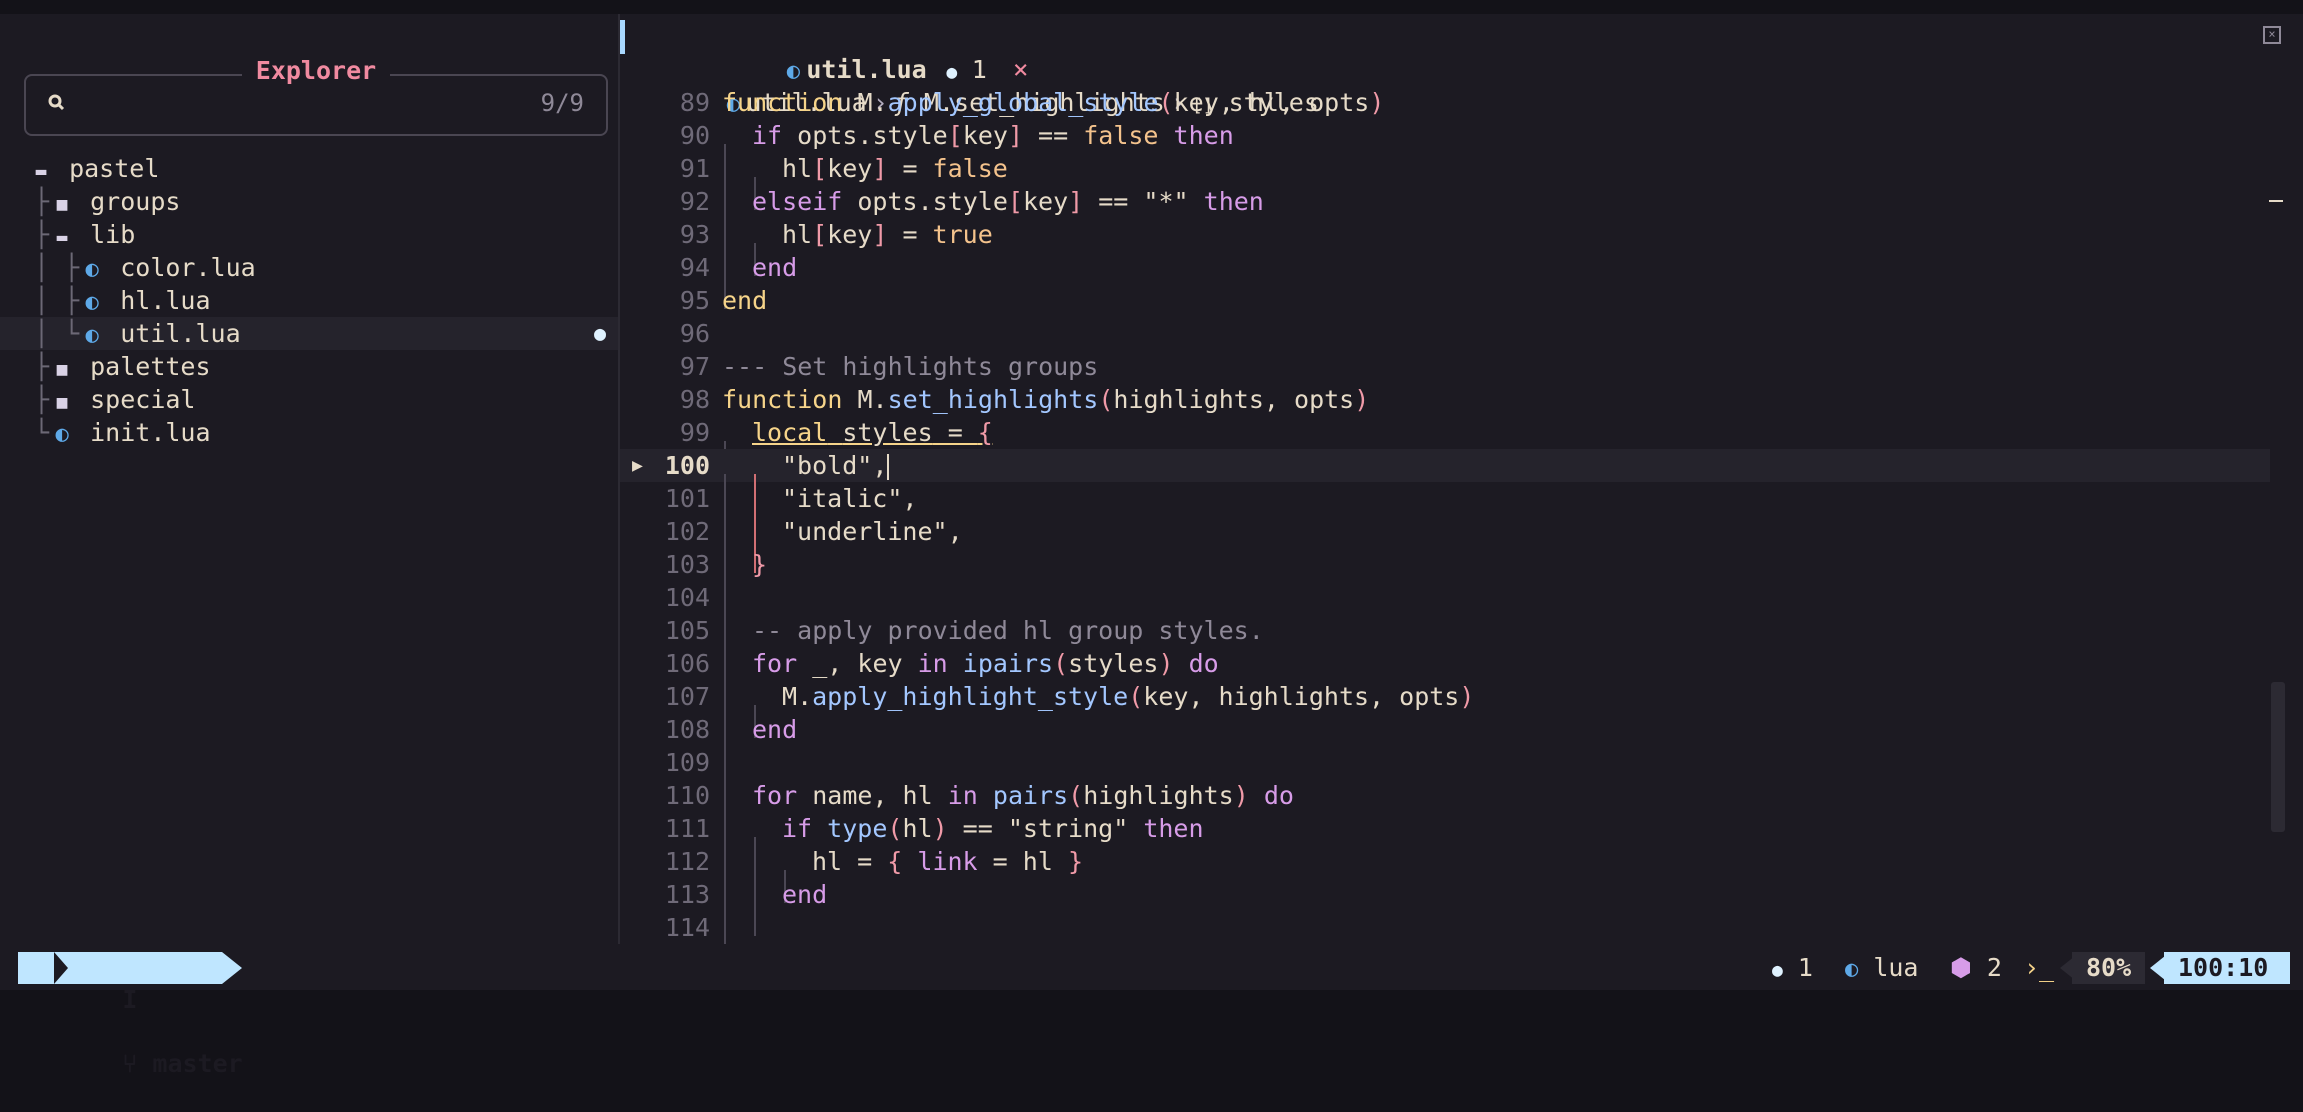  Describe the element at coordinates (687, 894) in the screenshot. I see `line-number: 113` at that location.